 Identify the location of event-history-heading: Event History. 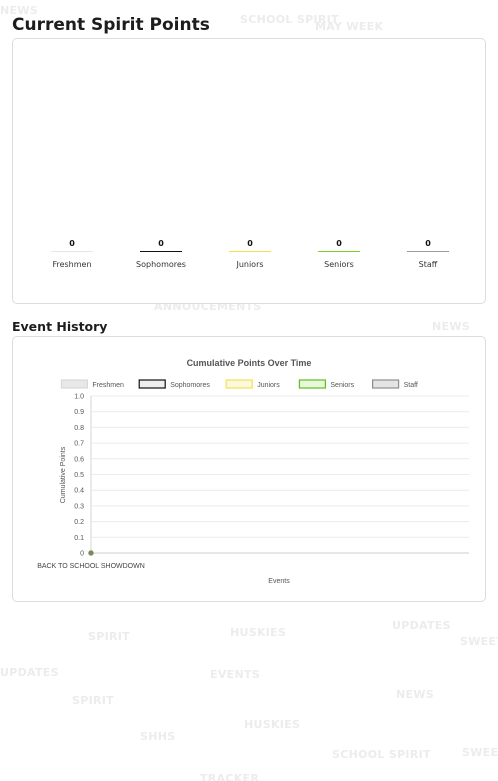
(60, 326).